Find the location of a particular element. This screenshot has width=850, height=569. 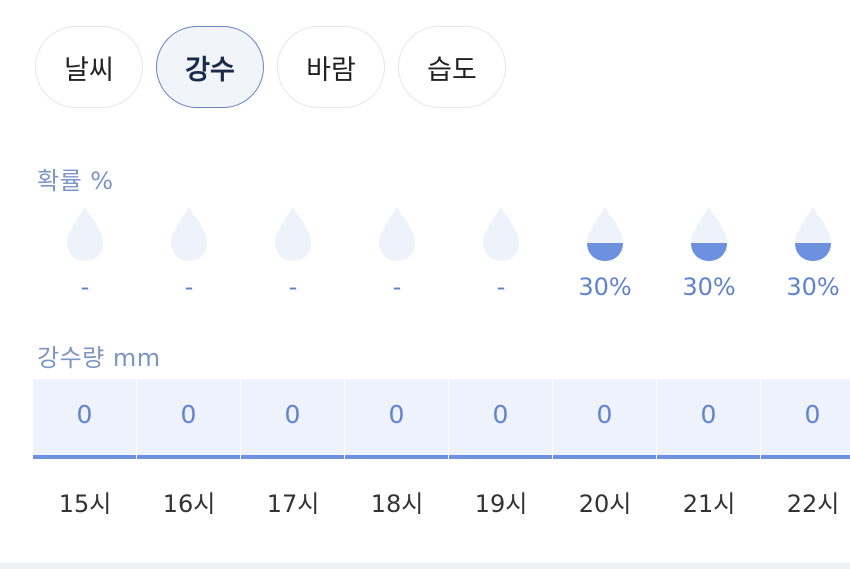

hour-label: 18시 is located at coordinates (397, 504).